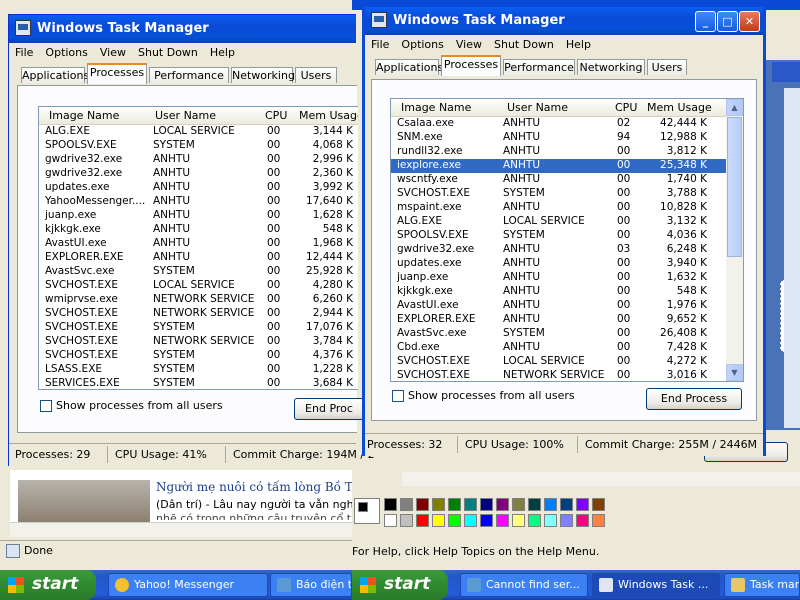  Describe the element at coordinates (254, 487) in the screenshot. I see `article-title: Người mẹ nuôi có tấm lòng Bồ T` at that location.